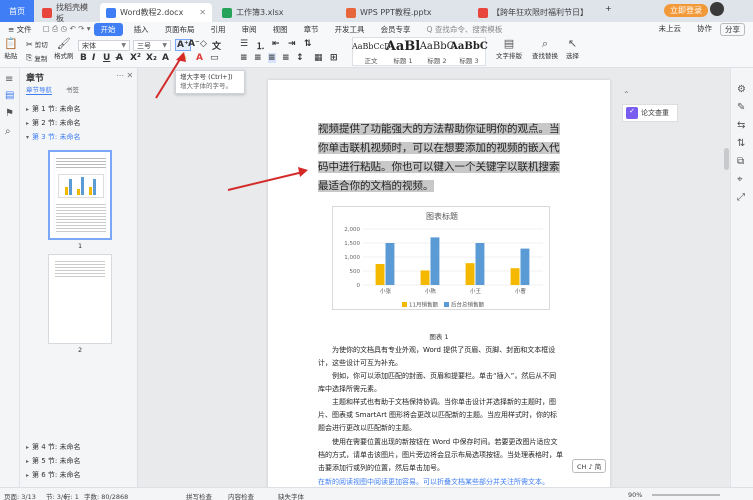  What do you see at coordinates (635, 495) in the screenshot?
I see `zoom-level: 90%` at bounding box center [635, 495].